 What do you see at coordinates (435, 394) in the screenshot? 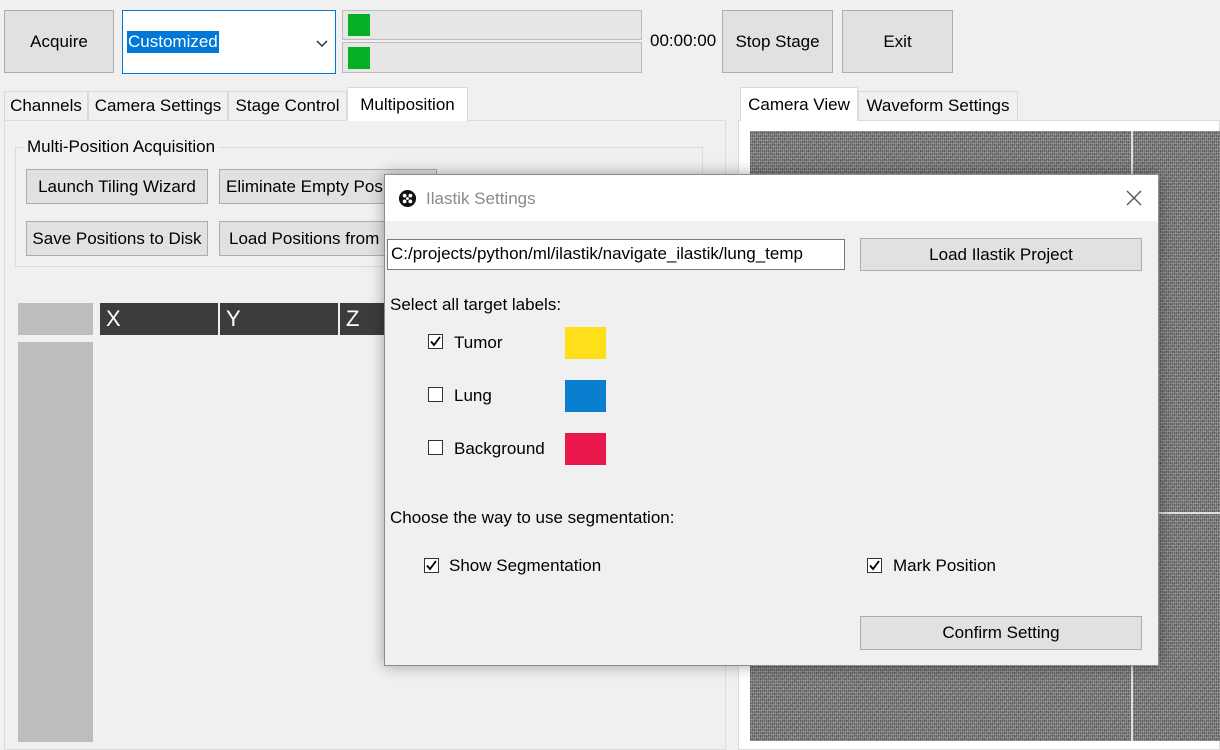
I see `lung-checkbox` at bounding box center [435, 394].